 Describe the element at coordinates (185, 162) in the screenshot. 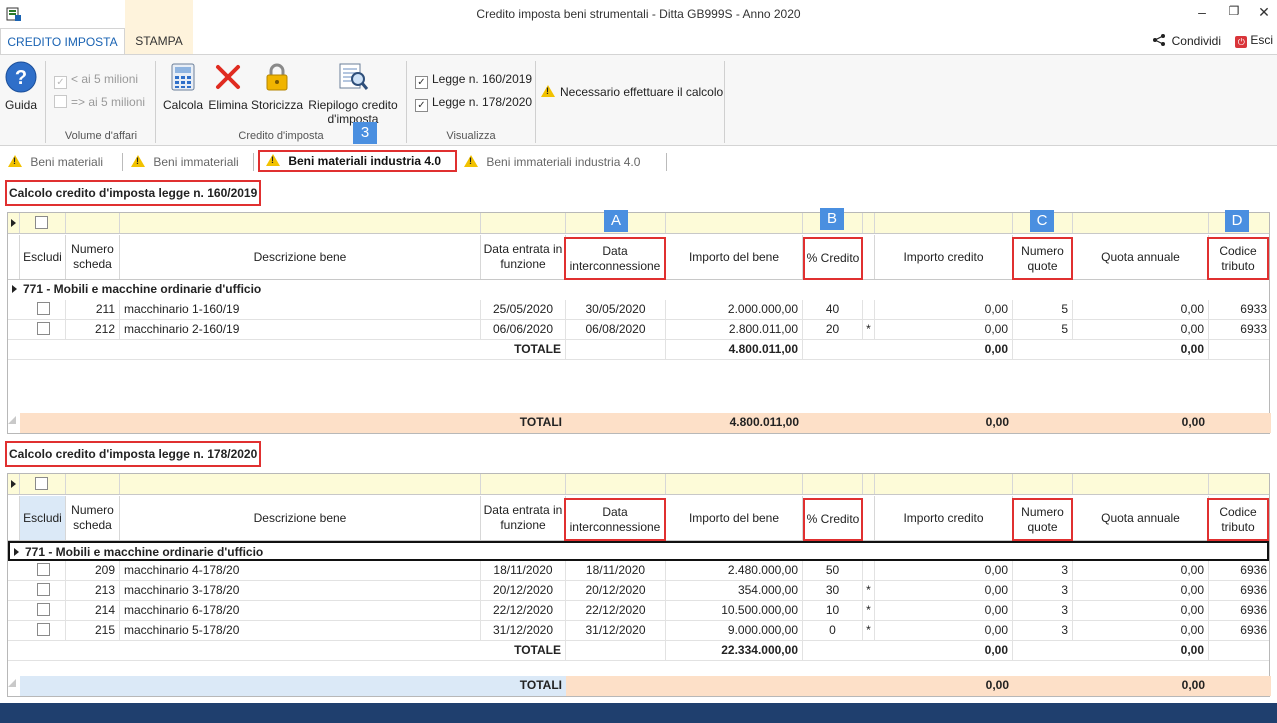

I see `tab-beni-immateriali: Beni immateriali` at that location.